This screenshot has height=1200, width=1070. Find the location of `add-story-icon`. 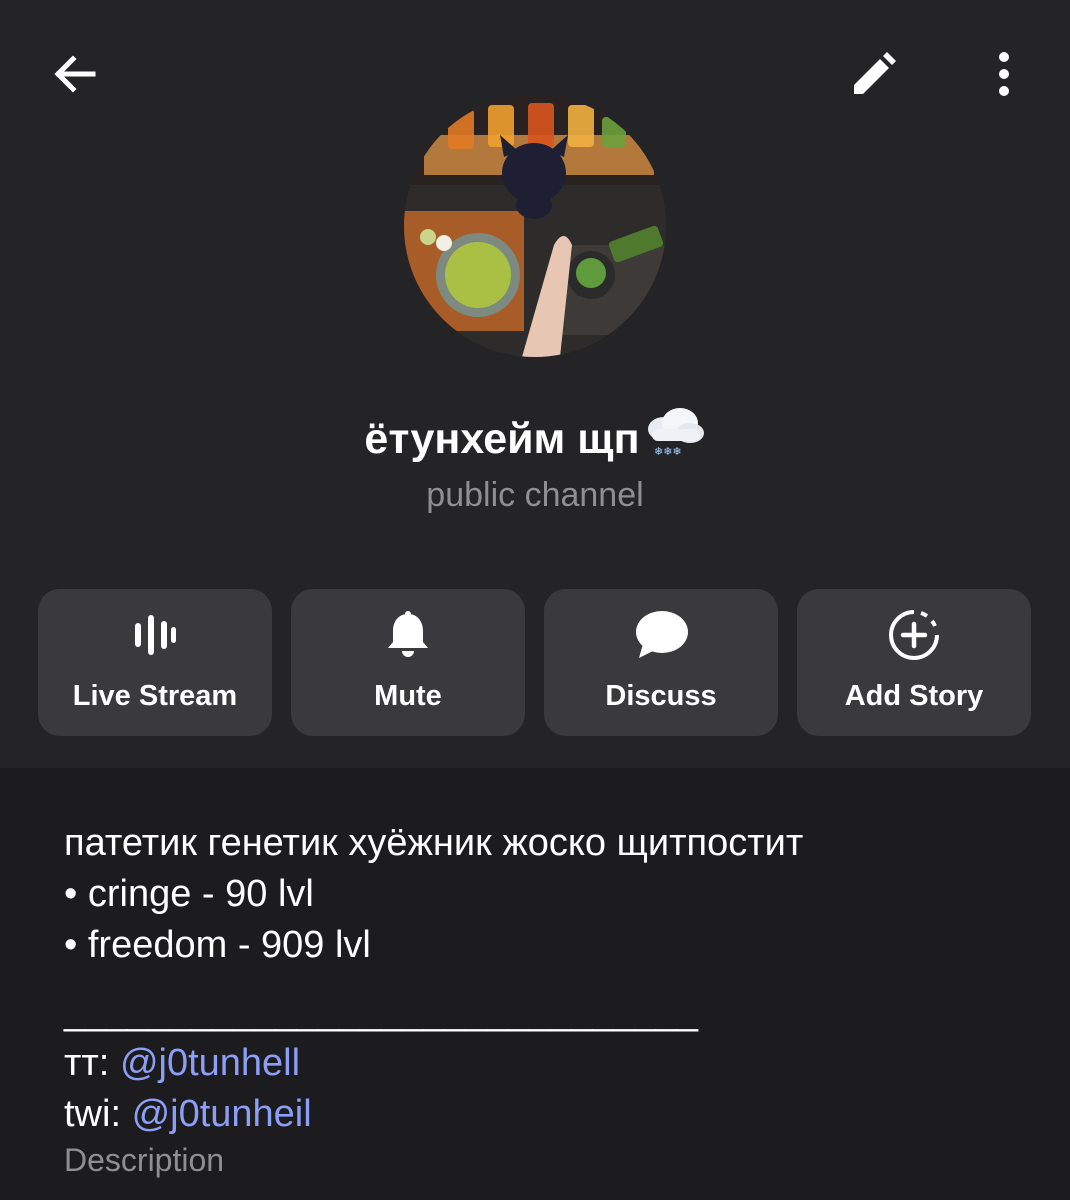

add-story-icon is located at coordinates (914, 635).